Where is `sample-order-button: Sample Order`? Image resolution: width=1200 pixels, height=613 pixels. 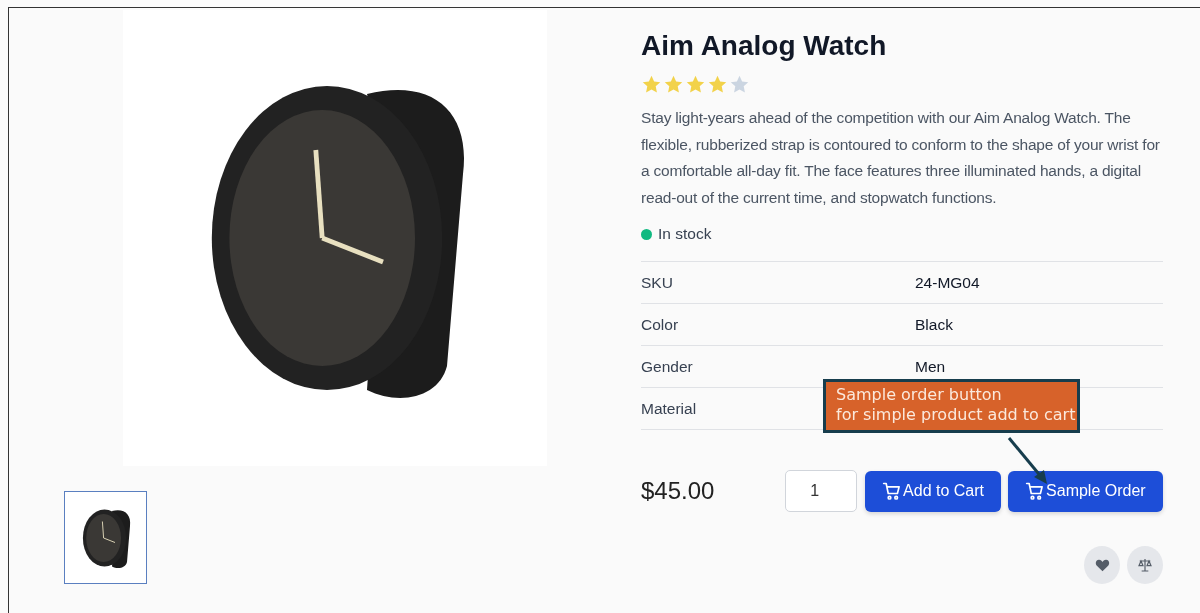 sample-order-button: Sample Order is located at coordinates (1085, 491).